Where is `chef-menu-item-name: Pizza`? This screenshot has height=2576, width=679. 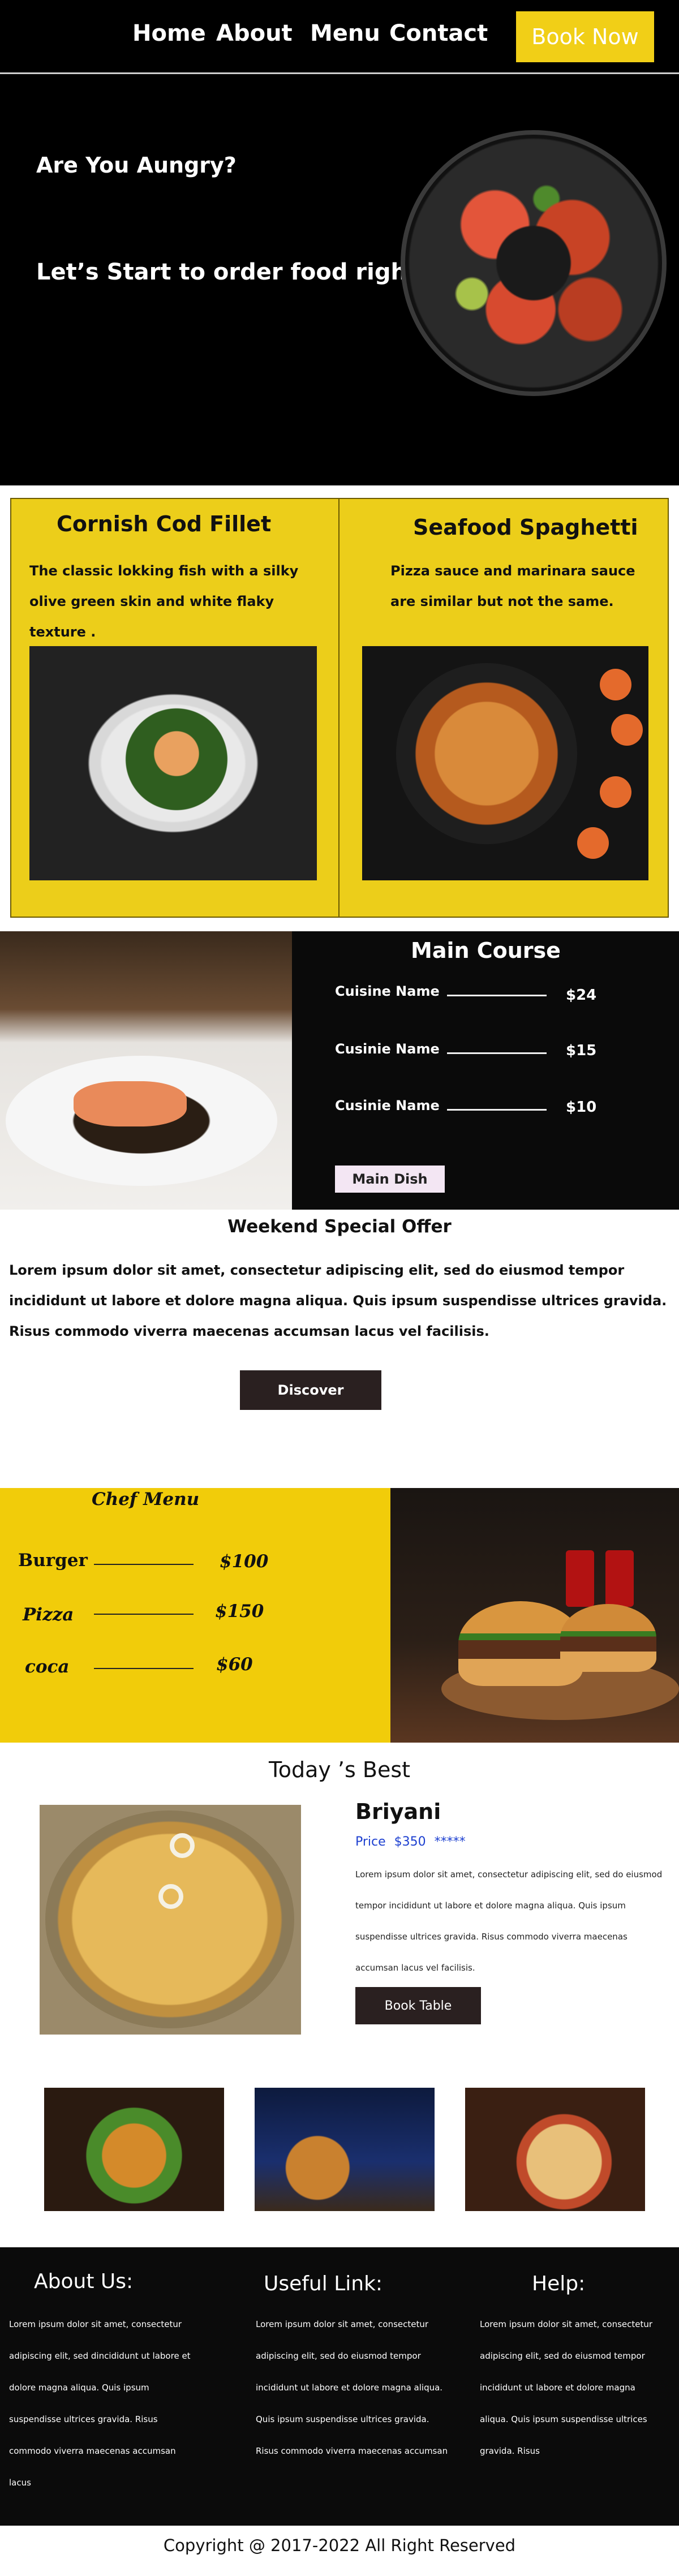
chef-menu-item-name: Pizza is located at coordinates (48, 1615).